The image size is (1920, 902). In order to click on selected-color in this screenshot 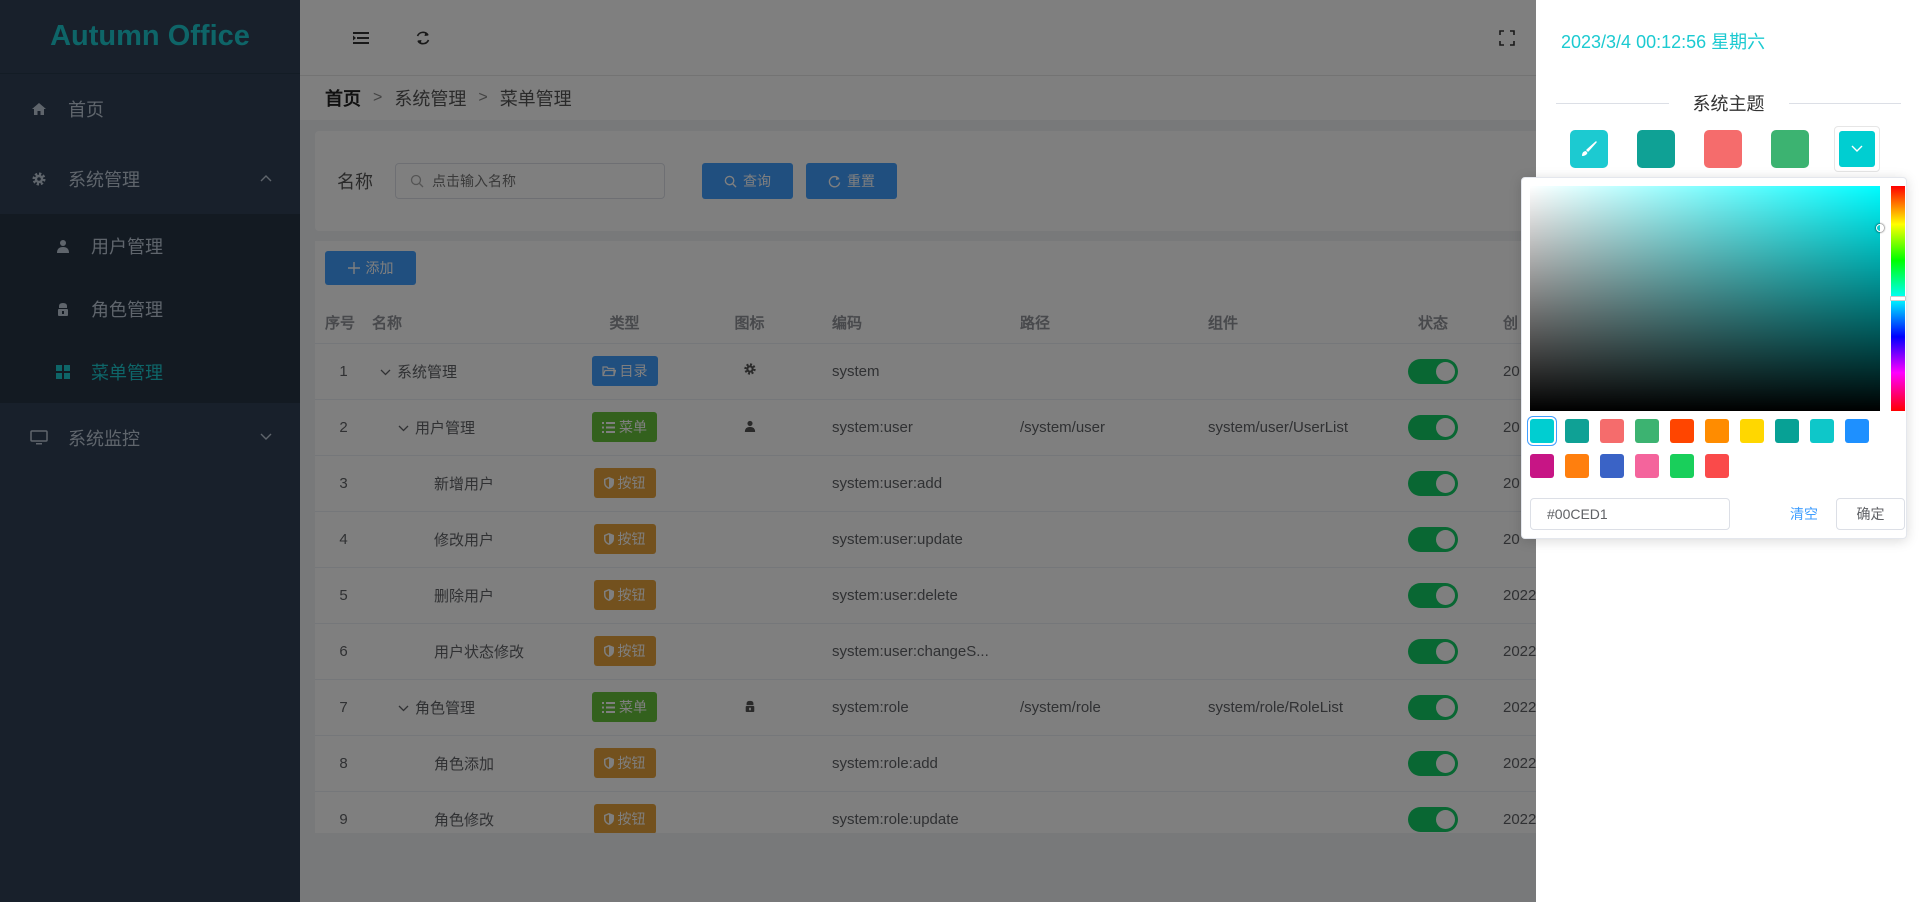, I will do `click(1857, 149)`.